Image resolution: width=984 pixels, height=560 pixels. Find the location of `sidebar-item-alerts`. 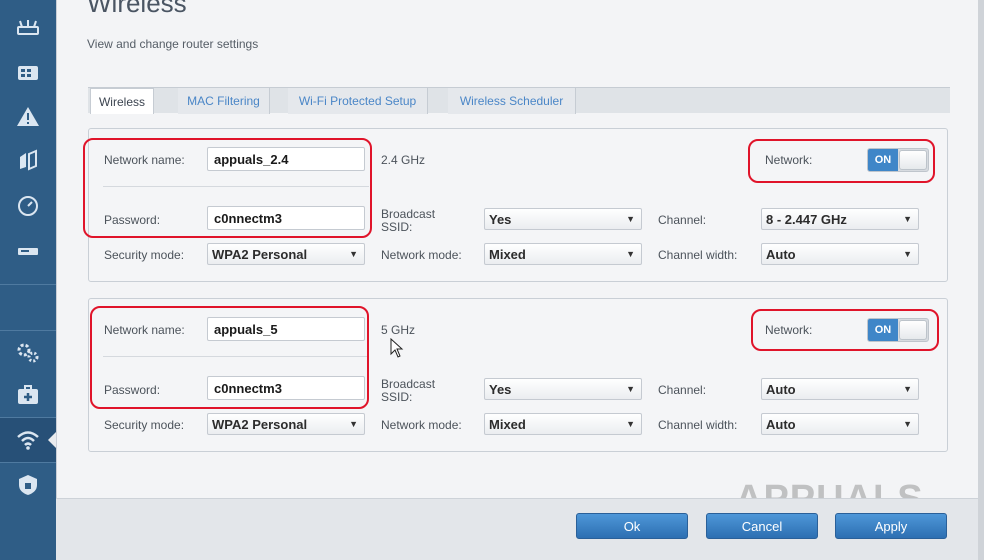

sidebar-item-alerts is located at coordinates (28, 117).